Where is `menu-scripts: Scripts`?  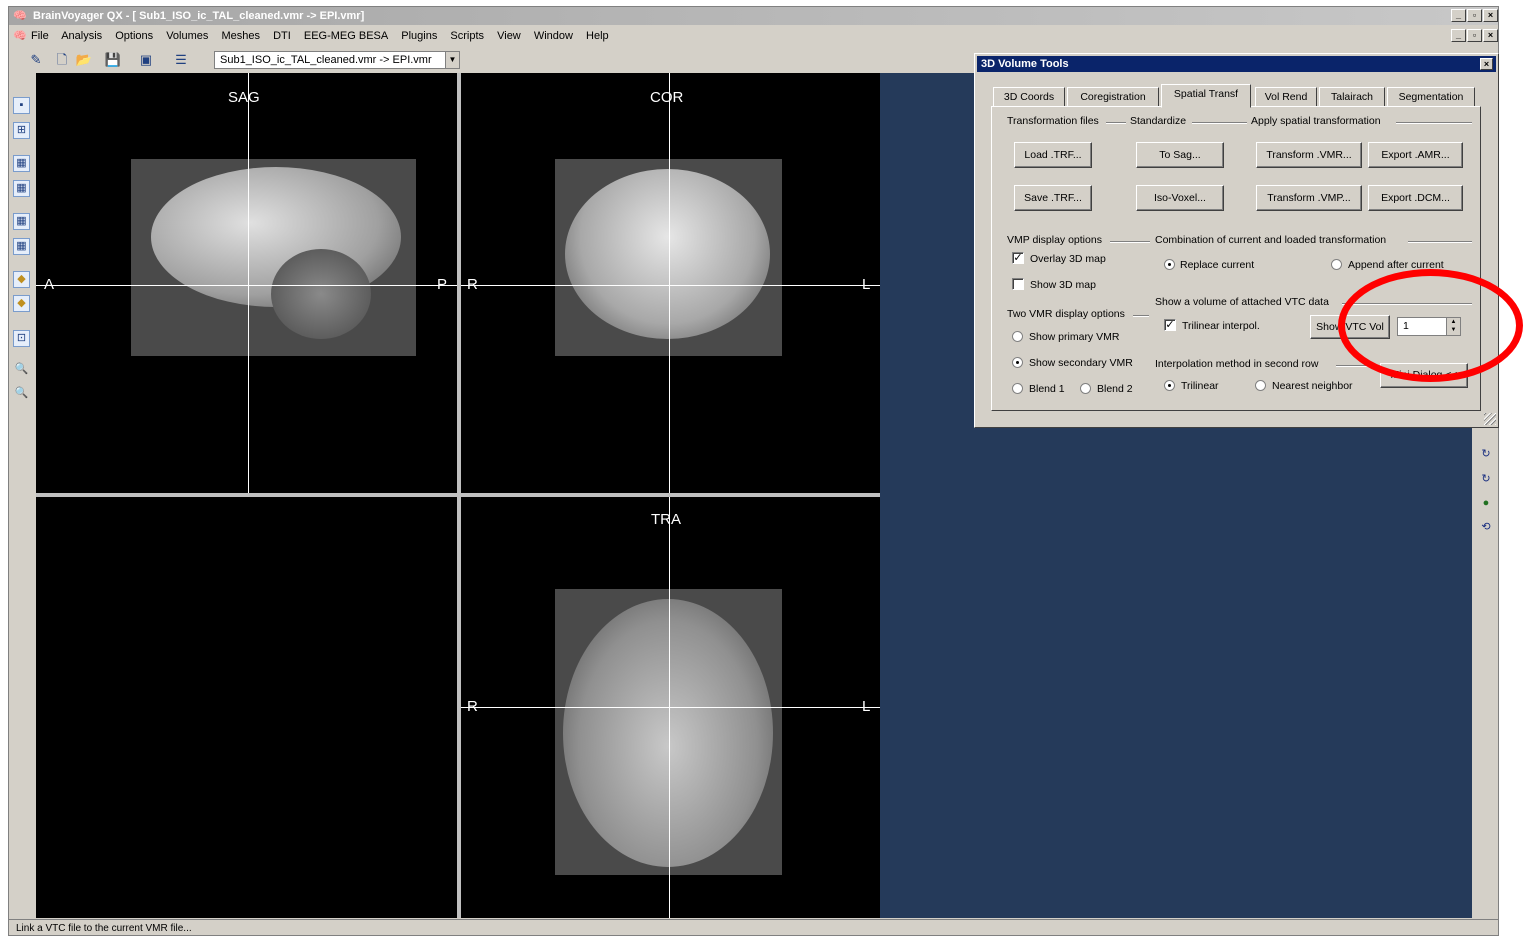
menu-scripts: Scripts is located at coordinates (467, 36).